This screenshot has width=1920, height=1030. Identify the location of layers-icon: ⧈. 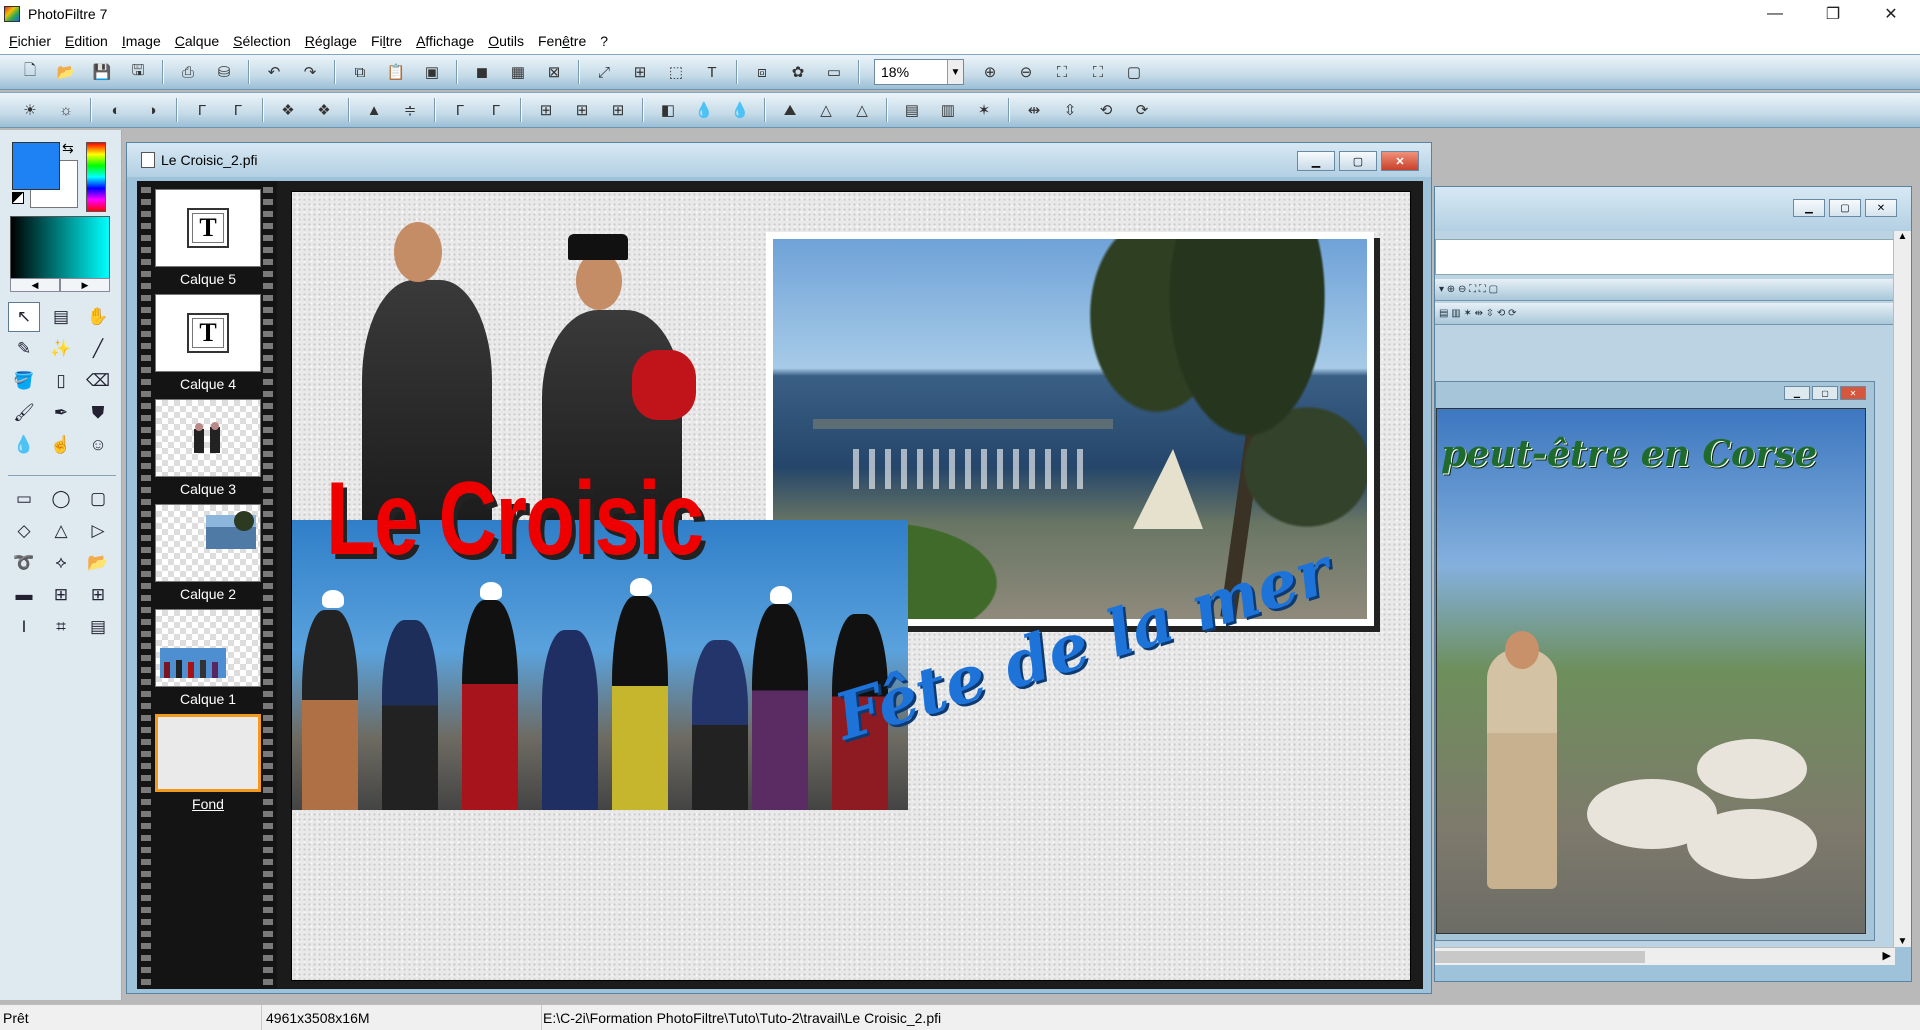
(762, 72).